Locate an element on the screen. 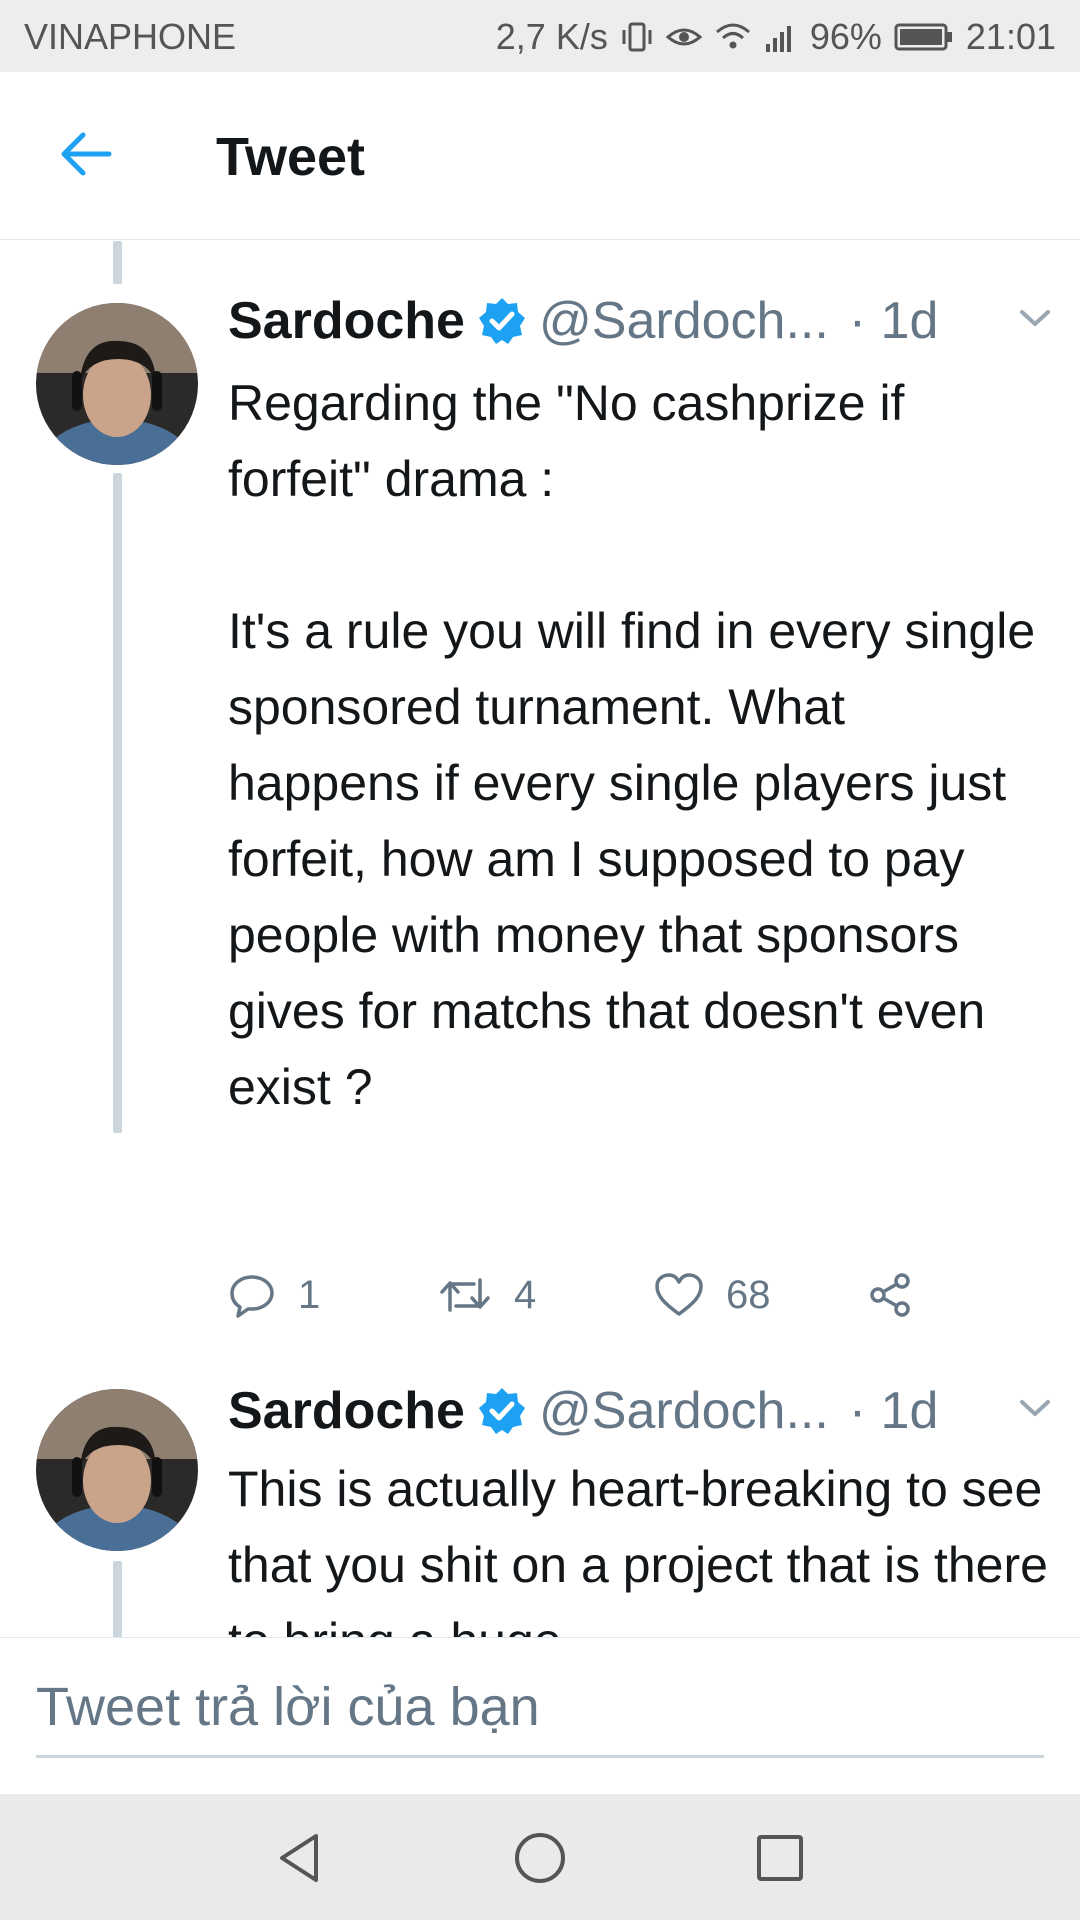 This screenshot has height=1920, width=1080. system-nav-bar is located at coordinates (540, 1857).